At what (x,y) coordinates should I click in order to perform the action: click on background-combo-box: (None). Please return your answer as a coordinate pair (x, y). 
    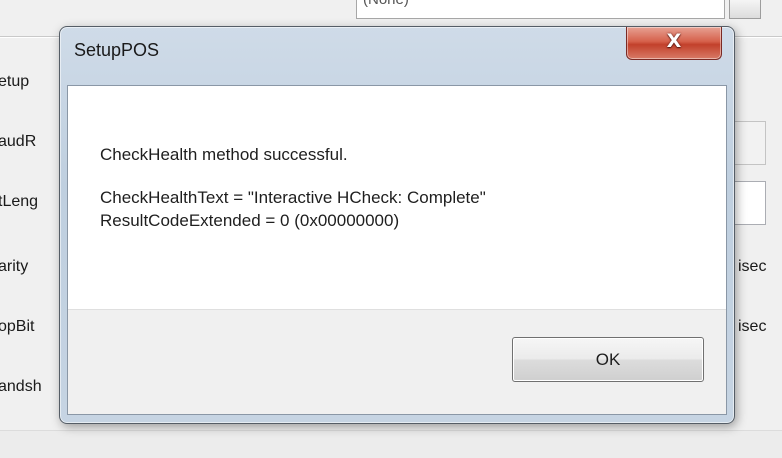
    Looking at the image, I should click on (540, 9).